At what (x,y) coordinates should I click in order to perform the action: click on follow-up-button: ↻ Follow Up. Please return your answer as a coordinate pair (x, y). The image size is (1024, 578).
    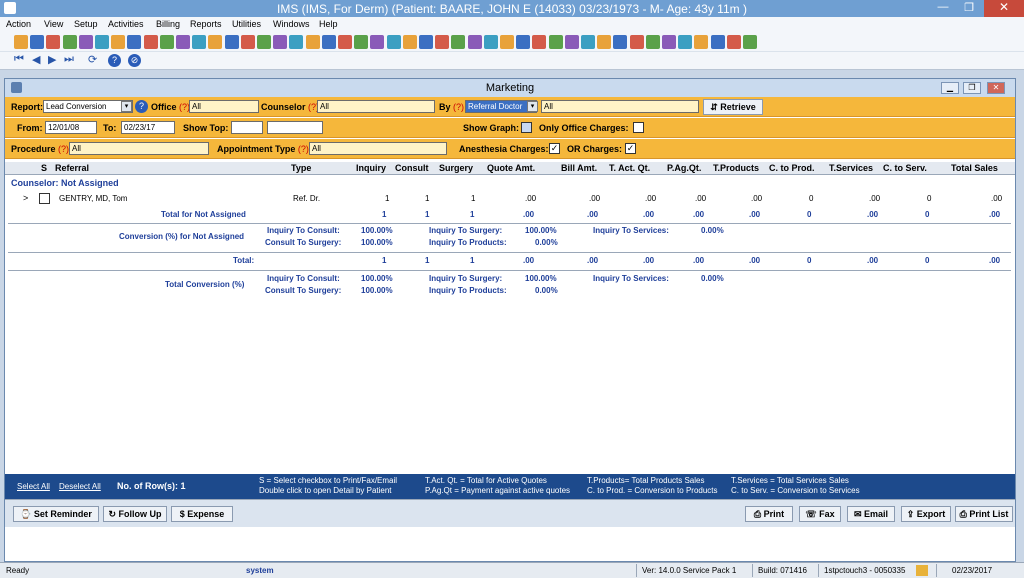
    Looking at the image, I should click on (135, 514).